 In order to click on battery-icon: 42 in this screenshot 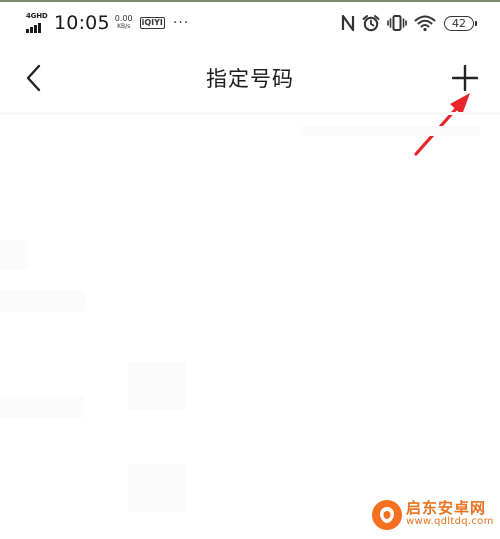, I will do `click(460, 23)`.